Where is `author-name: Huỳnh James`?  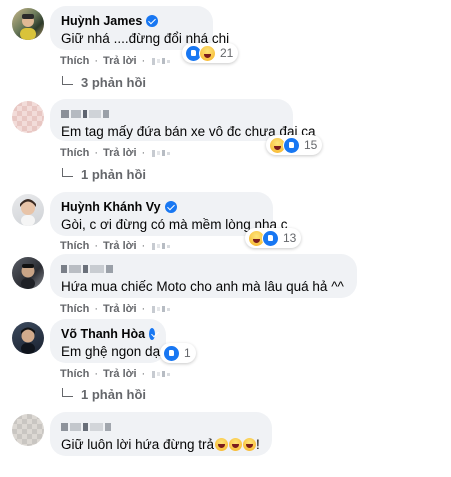 author-name: Huỳnh James is located at coordinates (101, 21).